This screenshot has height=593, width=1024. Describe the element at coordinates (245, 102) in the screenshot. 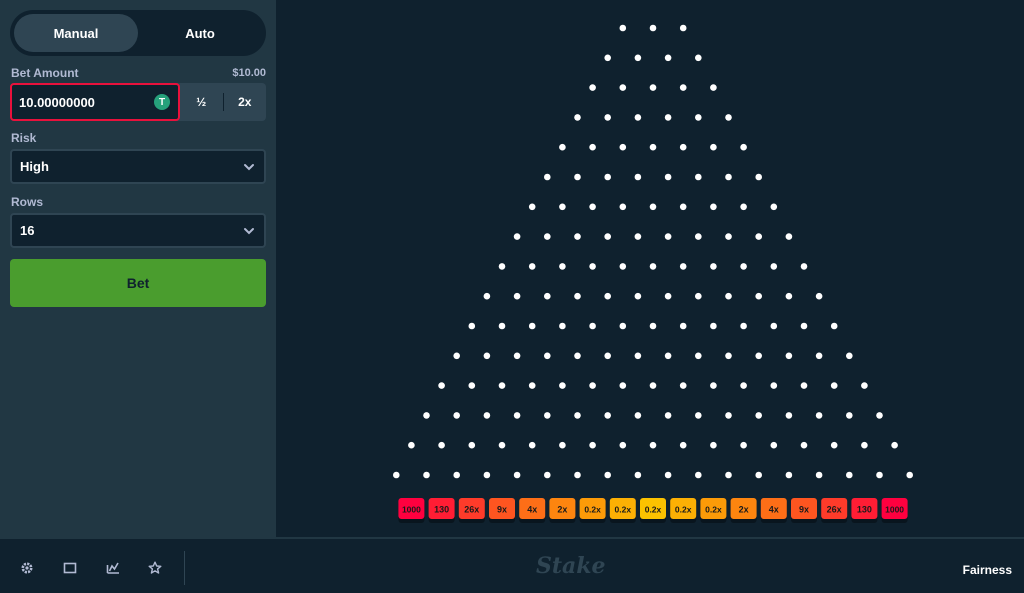

I see `double-bet-button: 2x` at that location.